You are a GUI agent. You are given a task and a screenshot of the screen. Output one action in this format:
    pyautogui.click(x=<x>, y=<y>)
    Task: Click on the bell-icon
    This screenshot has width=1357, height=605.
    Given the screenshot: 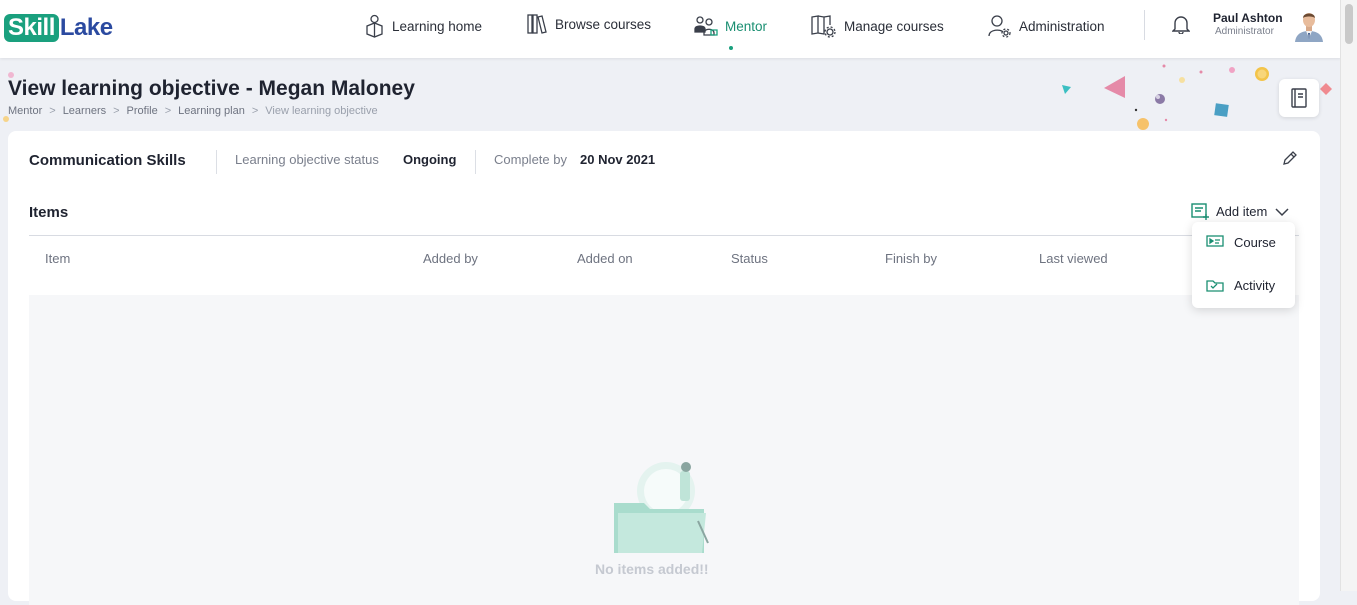 What is the action you would take?
    pyautogui.click(x=1181, y=24)
    